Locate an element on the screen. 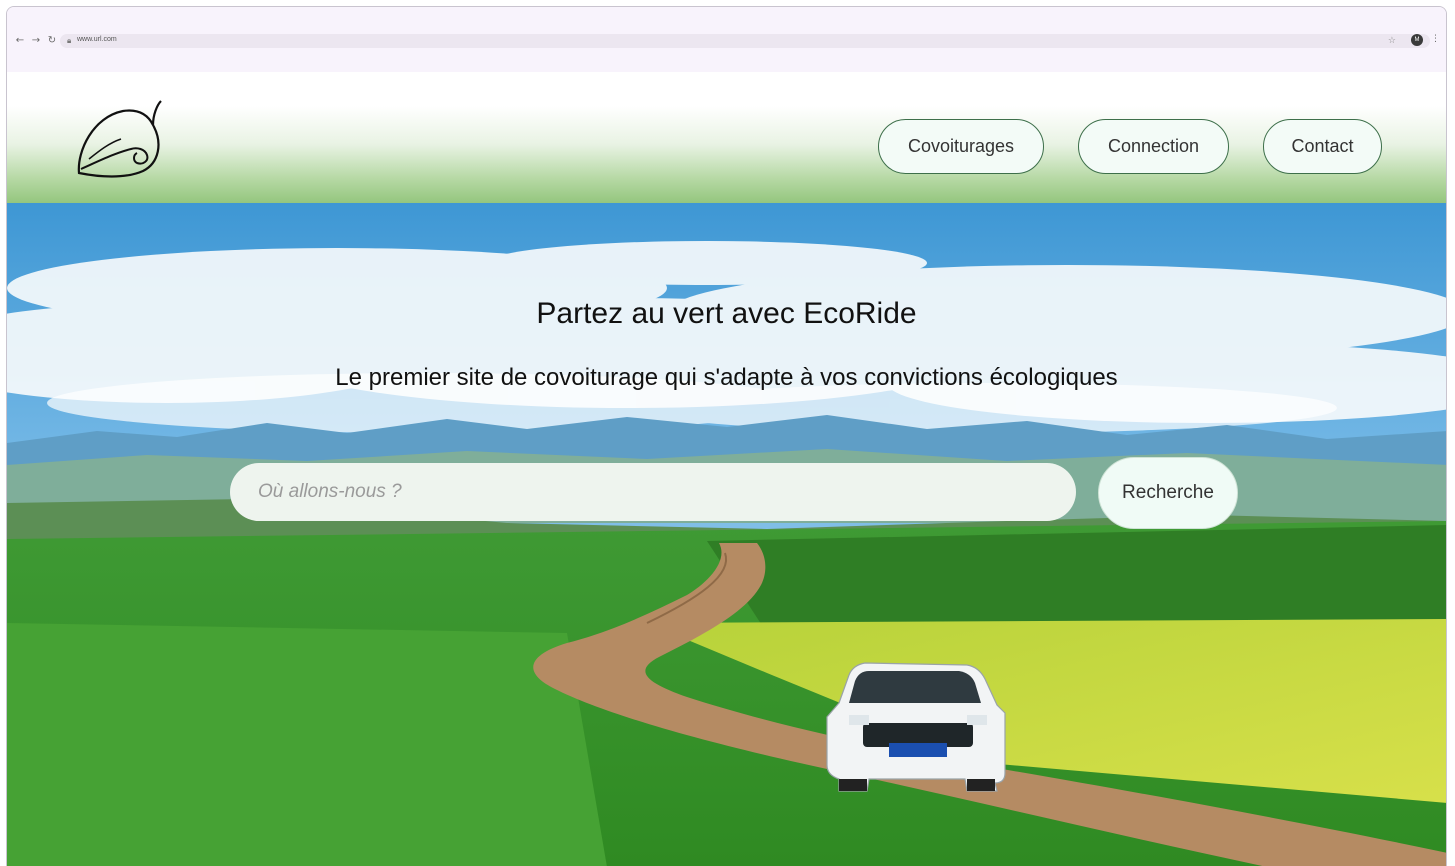  profile-avatar: M is located at coordinates (1417, 40).